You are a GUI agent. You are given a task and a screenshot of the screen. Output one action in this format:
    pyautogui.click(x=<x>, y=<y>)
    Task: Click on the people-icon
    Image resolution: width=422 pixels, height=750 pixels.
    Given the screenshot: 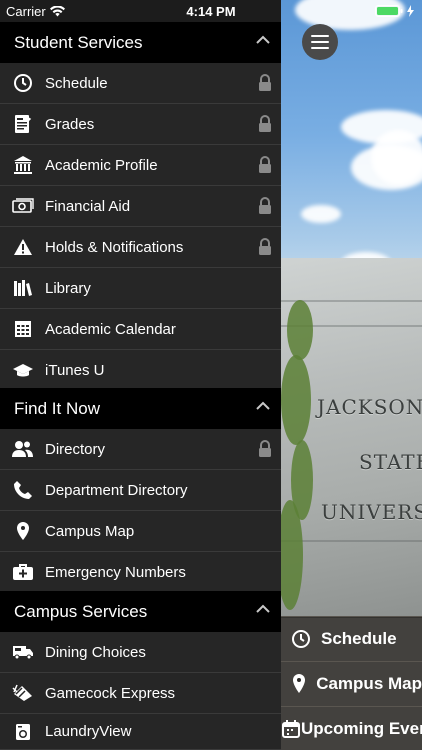 What is the action you would take?
    pyautogui.click(x=22, y=449)
    